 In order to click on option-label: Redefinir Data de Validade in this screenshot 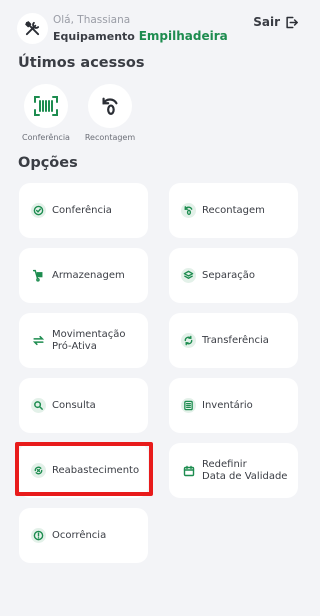, I will do `click(245, 470)`.